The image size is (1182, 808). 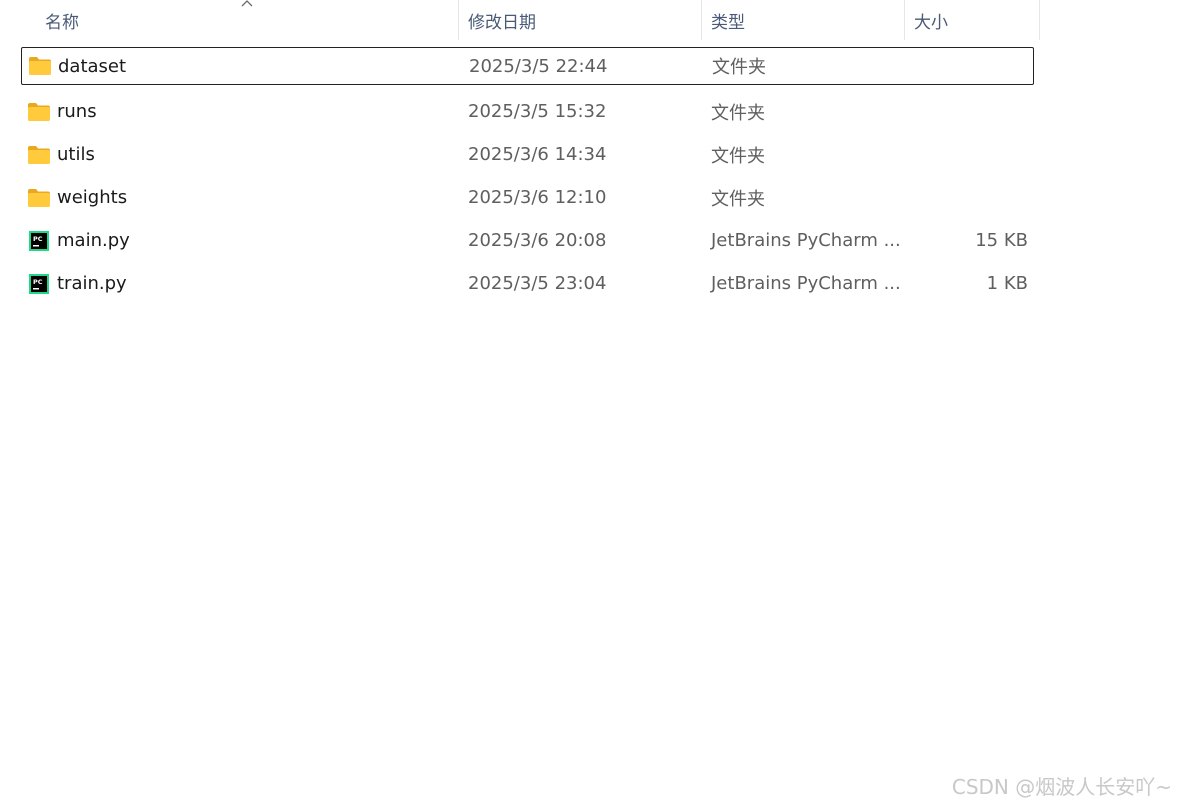 What do you see at coordinates (803, 20) in the screenshot?
I see `column-header-type: 类型` at bounding box center [803, 20].